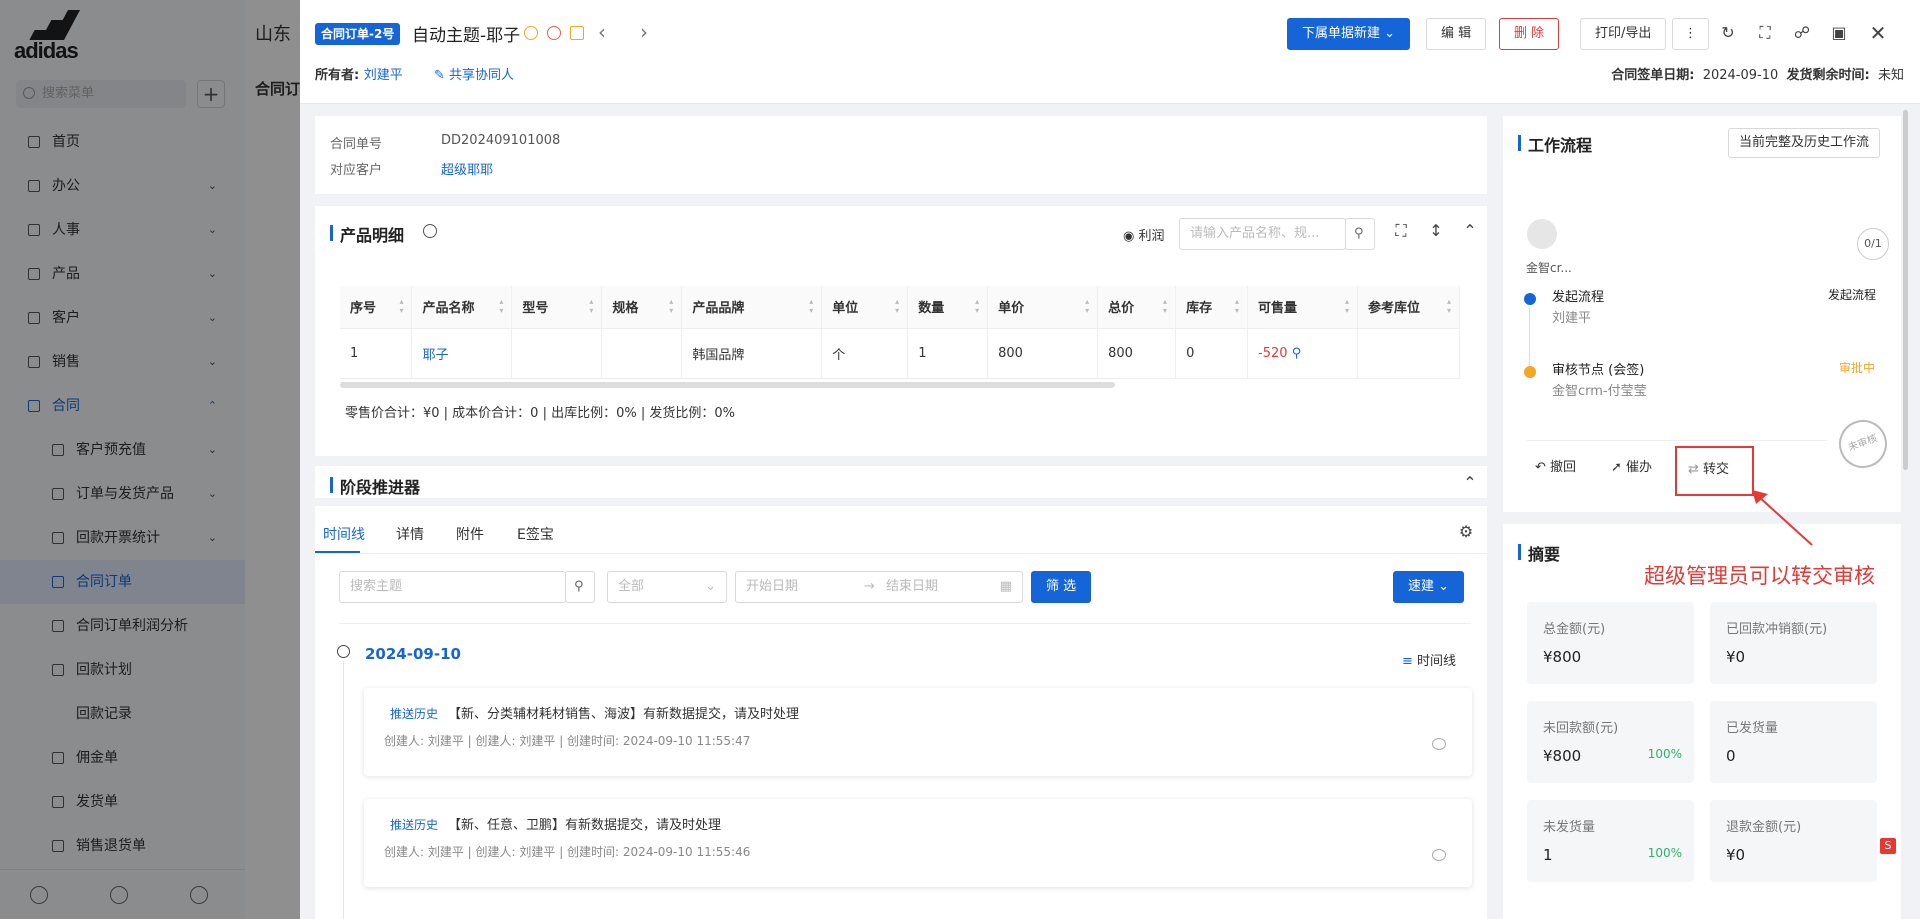  Describe the element at coordinates (1436, 231) in the screenshot. I see `vertical-resize-icon: ↕` at that location.